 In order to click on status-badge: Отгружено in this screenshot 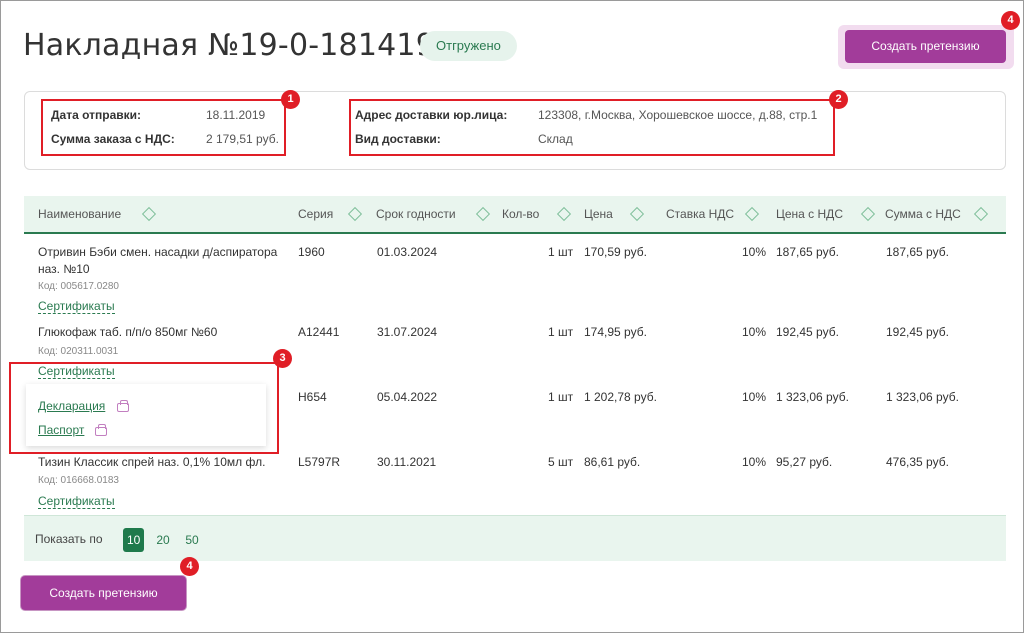, I will do `click(468, 46)`.